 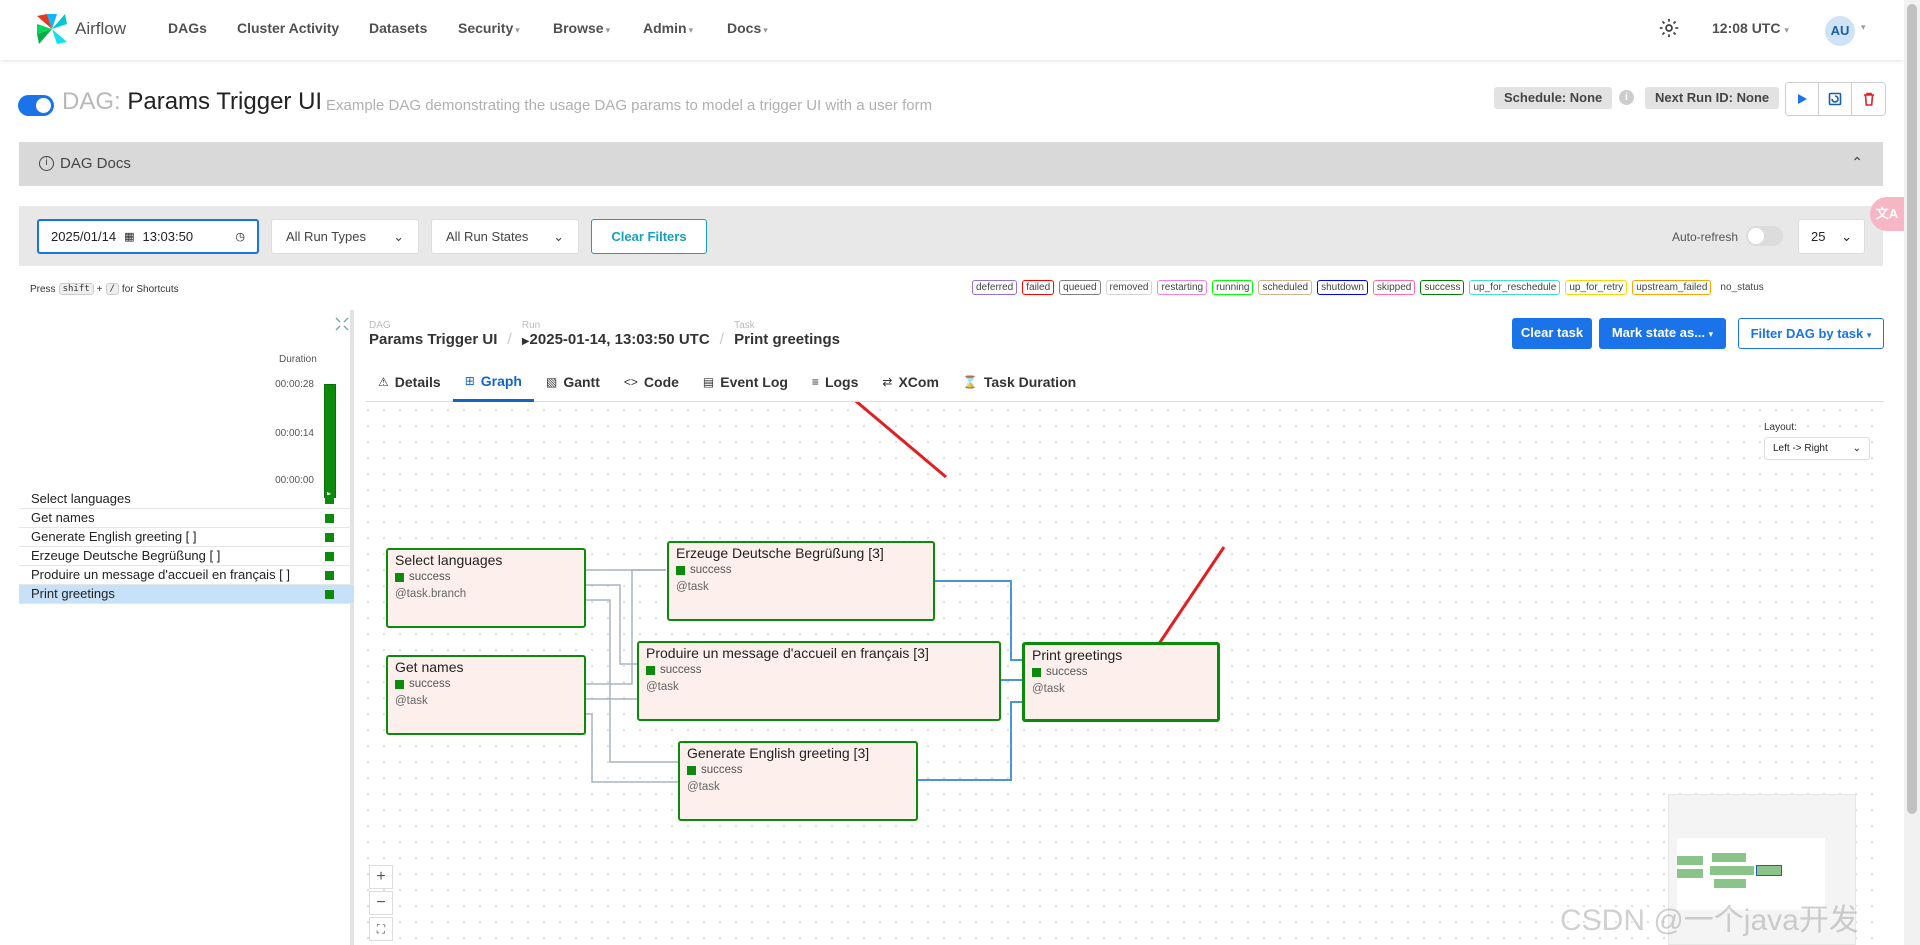 I want to click on nav-browse: Browse ▾, so click(x=581, y=28).